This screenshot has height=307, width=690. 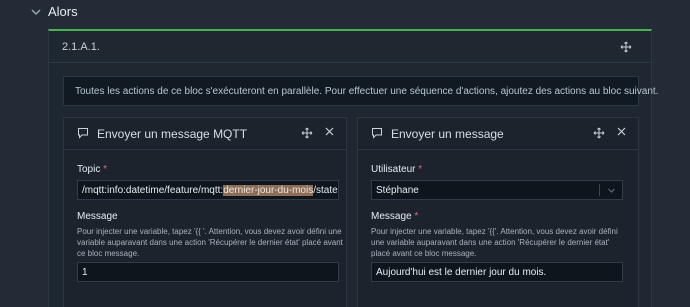 I want to click on message-label: Message, so click(x=97, y=216).